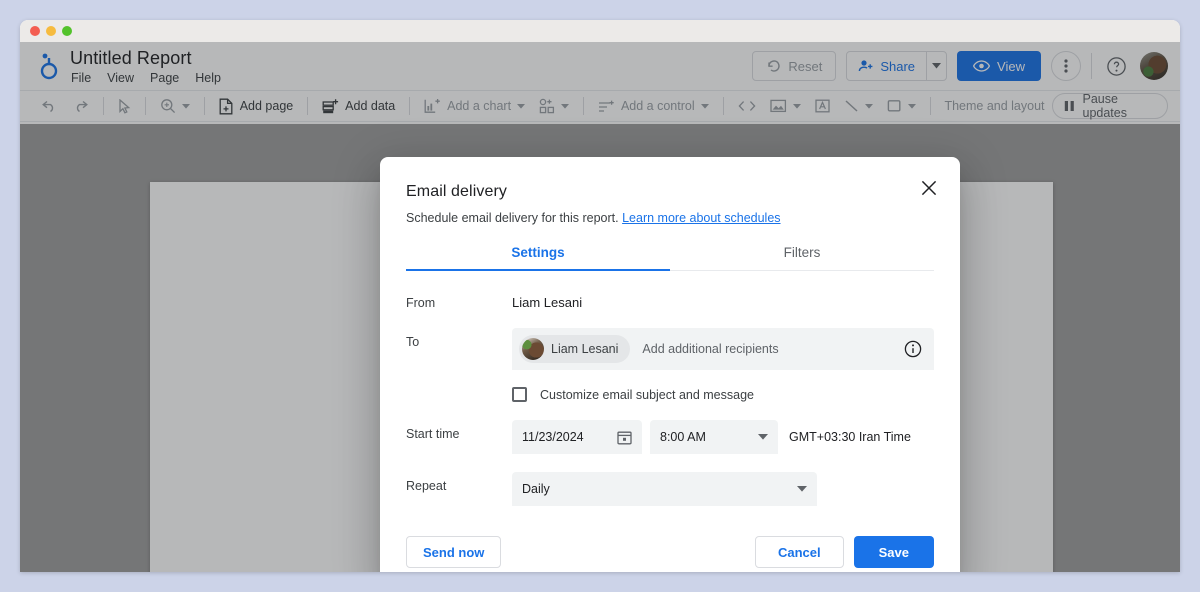 This screenshot has height=592, width=1200. I want to click on info-icon, so click(913, 349).